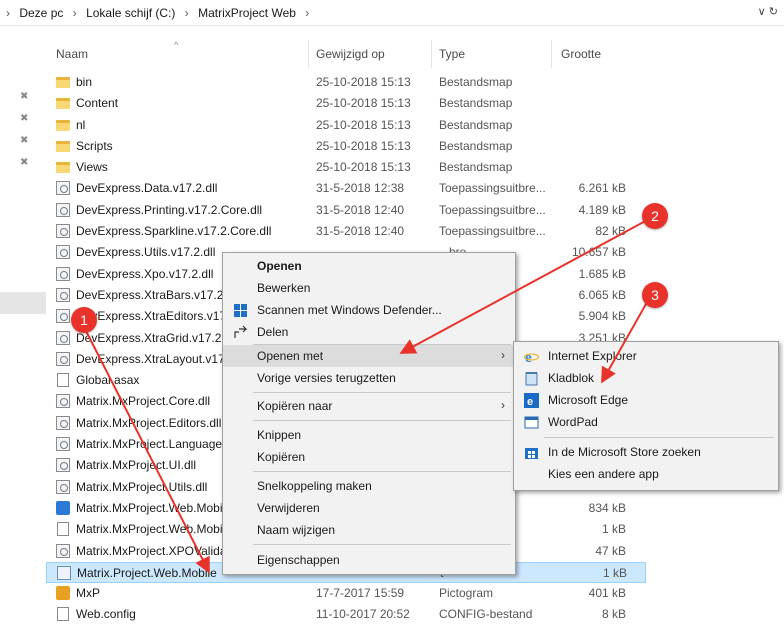  I want to click on file-size: 8 kB, so click(613, 614).